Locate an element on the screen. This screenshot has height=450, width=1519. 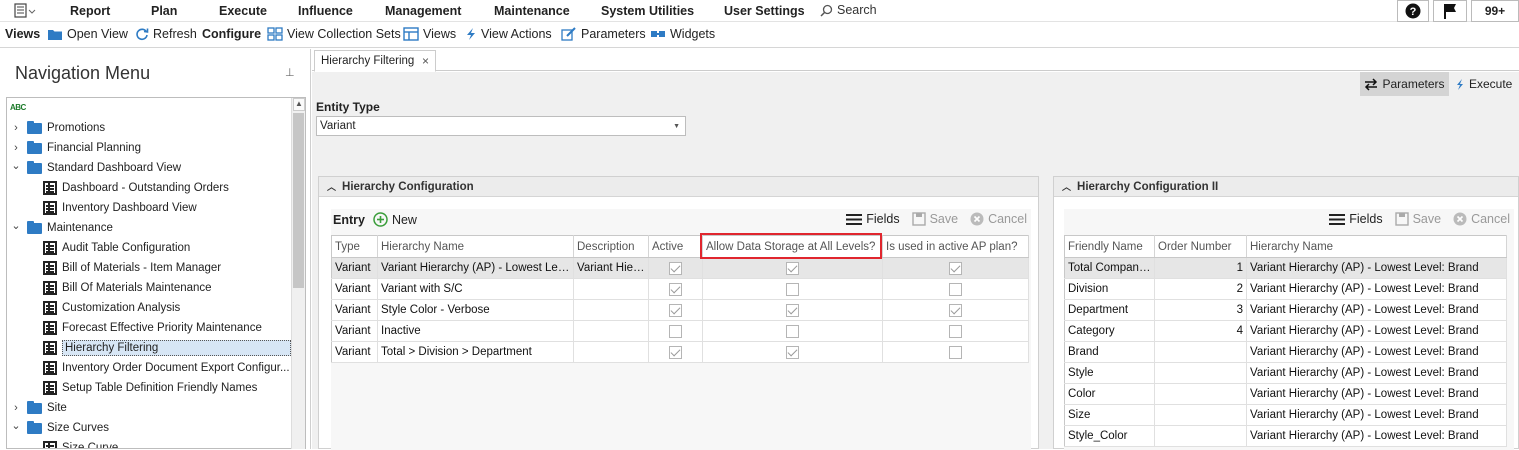
widgets-button: Widgets is located at coordinates (682, 34).